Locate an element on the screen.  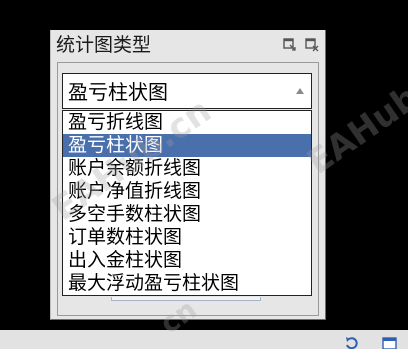
refresh-icon is located at coordinates (352, 342).